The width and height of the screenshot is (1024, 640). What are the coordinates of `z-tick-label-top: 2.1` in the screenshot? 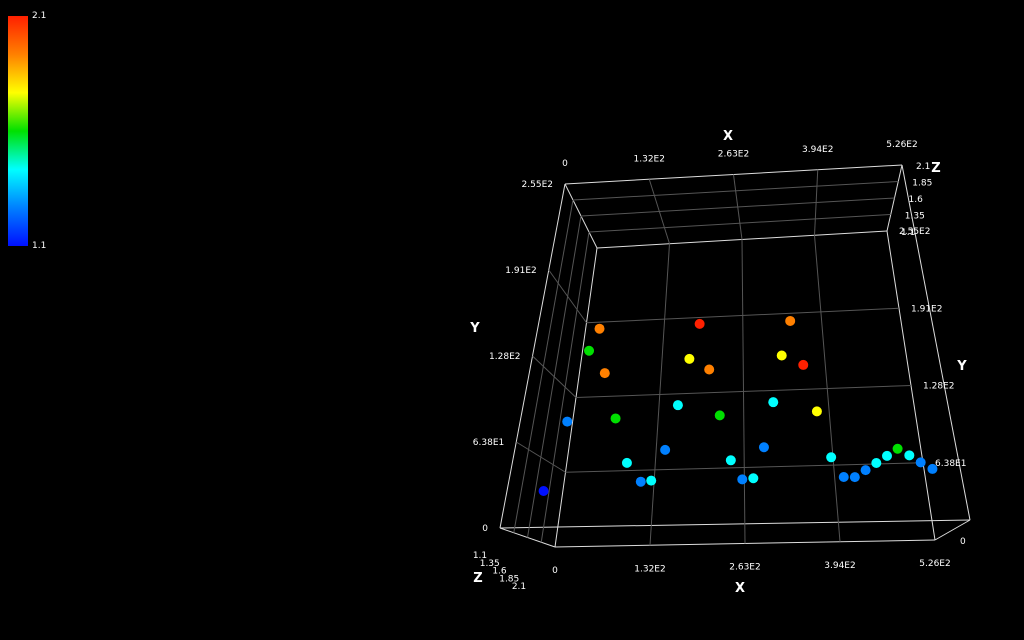 It's located at (923, 167).